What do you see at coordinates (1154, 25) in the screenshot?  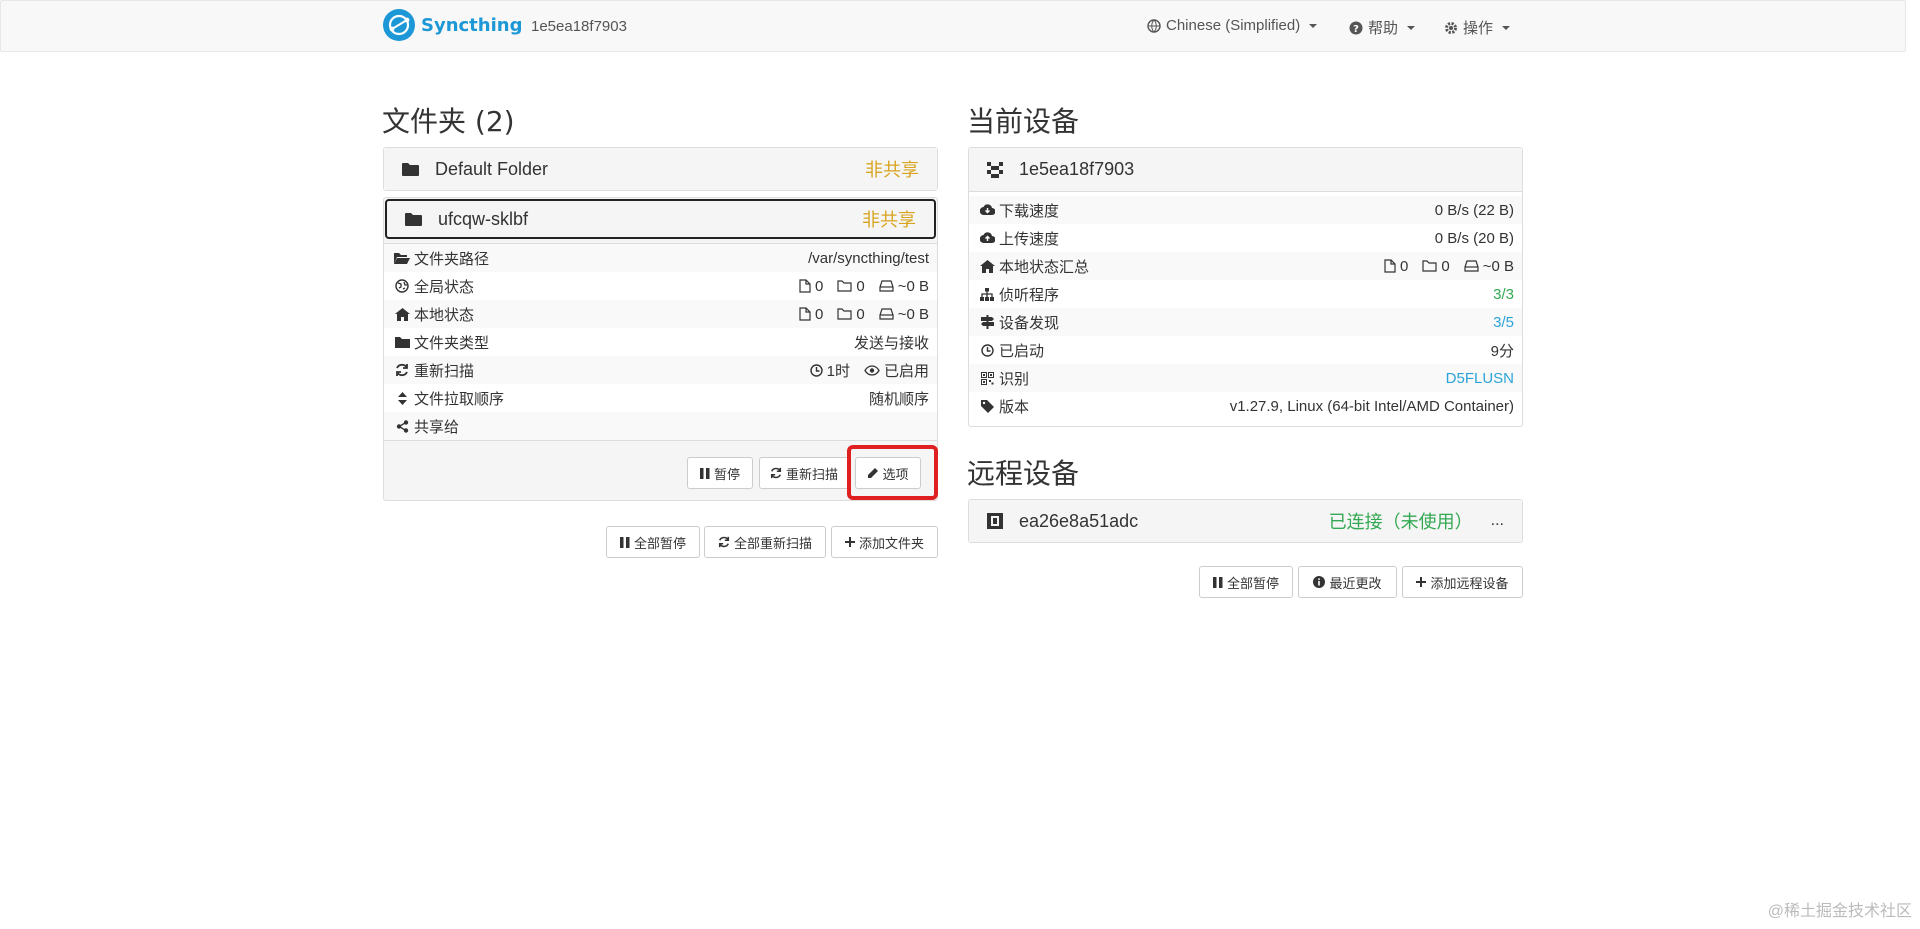 I see `globe-icon` at bounding box center [1154, 25].